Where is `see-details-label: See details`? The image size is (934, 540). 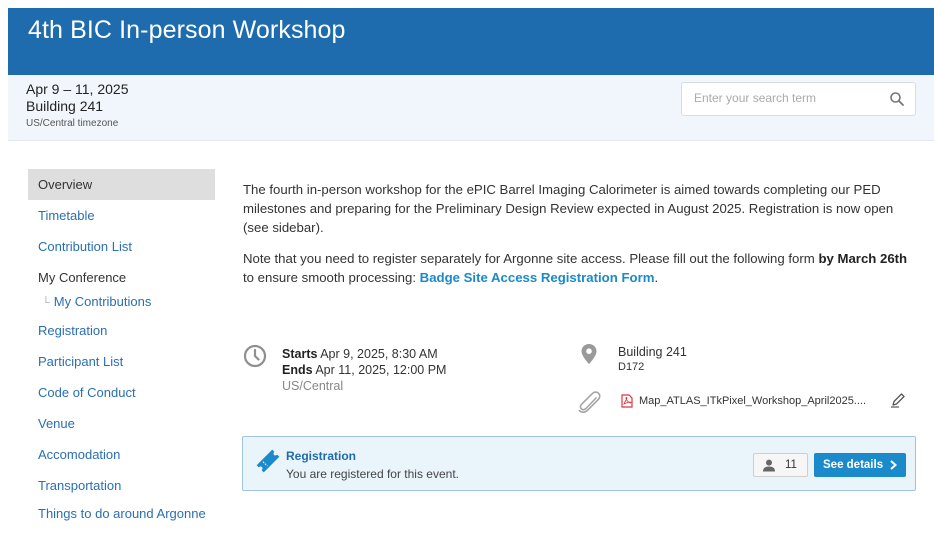
see-details-label: See details is located at coordinates (853, 465).